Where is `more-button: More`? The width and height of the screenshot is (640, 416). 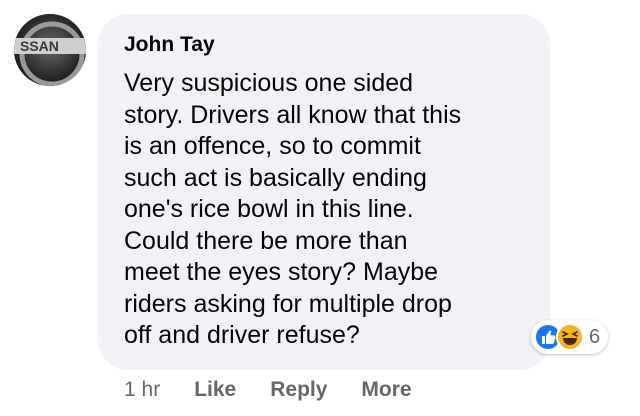
more-button: More is located at coordinates (386, 390).